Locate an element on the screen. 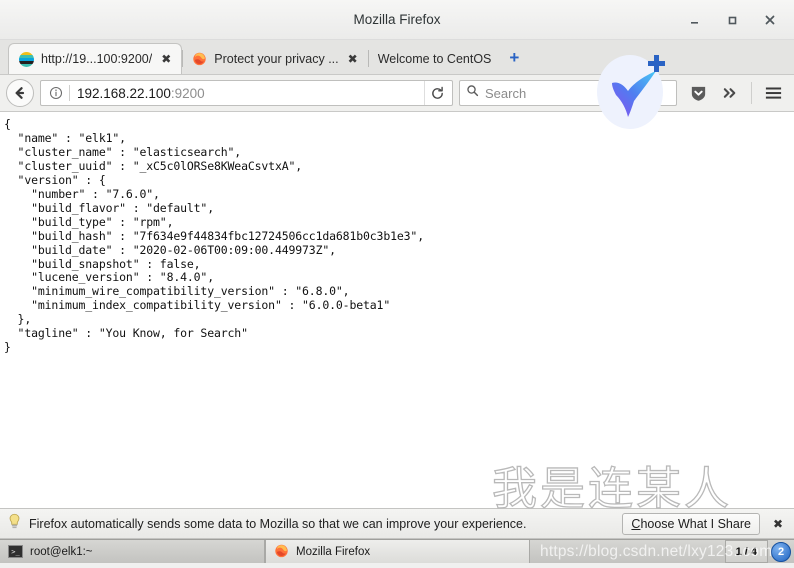 The image size is (794, 568). maximize-button is located at coordinates (732, 20).